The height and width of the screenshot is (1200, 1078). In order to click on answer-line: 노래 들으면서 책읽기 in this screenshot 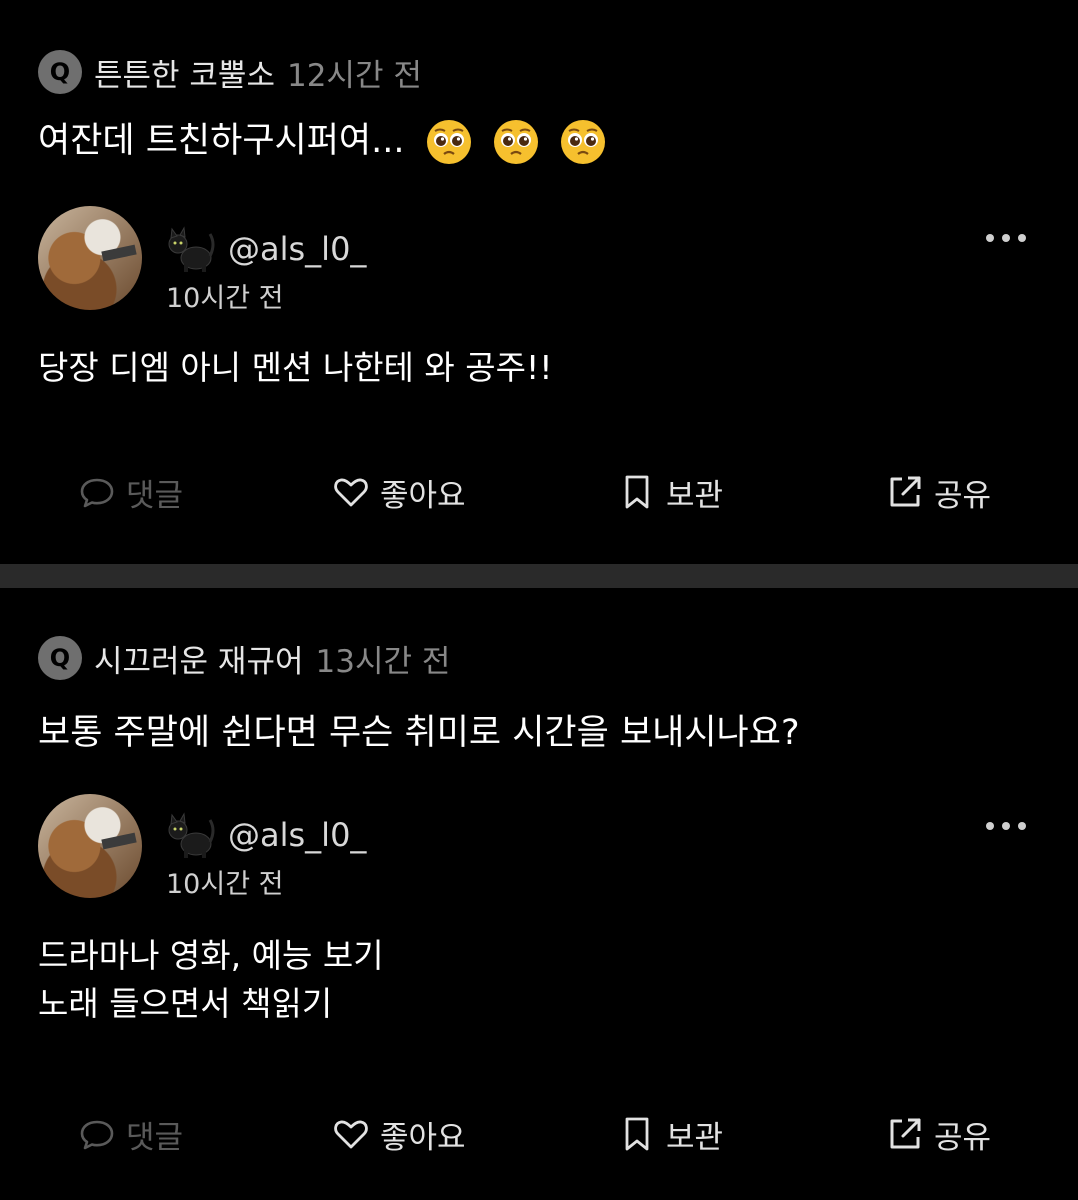, I will do `click(185, 1003)`.